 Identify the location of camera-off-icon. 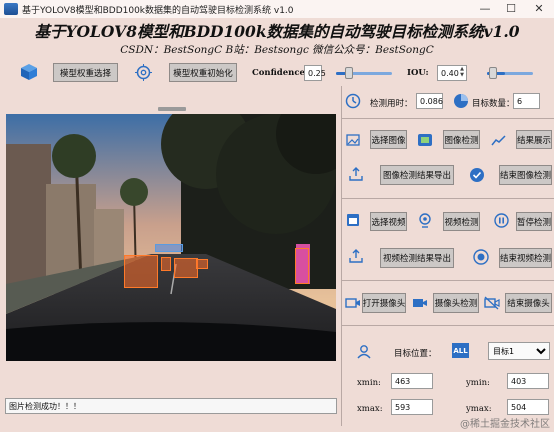
(492, 303).